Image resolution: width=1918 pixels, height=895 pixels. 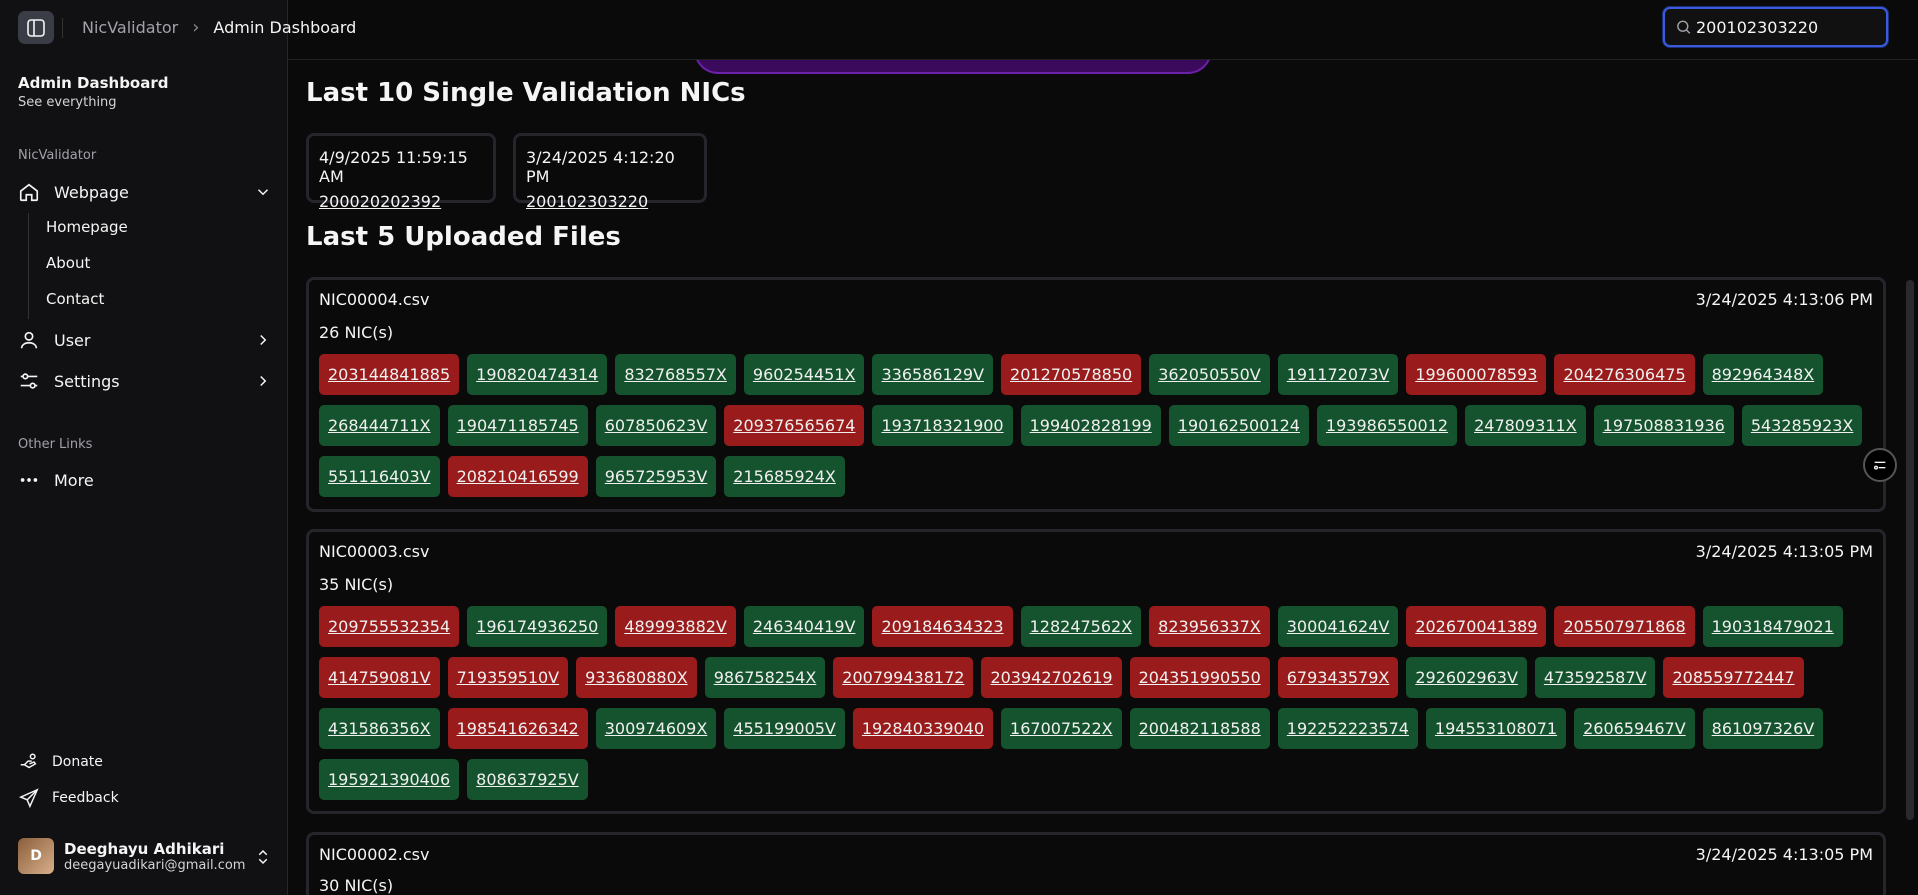 What do you see at coordinates (1496, 728) in the screenshot?
I see `nic-chip: 194553108071` at bounding box center [1496, 728].